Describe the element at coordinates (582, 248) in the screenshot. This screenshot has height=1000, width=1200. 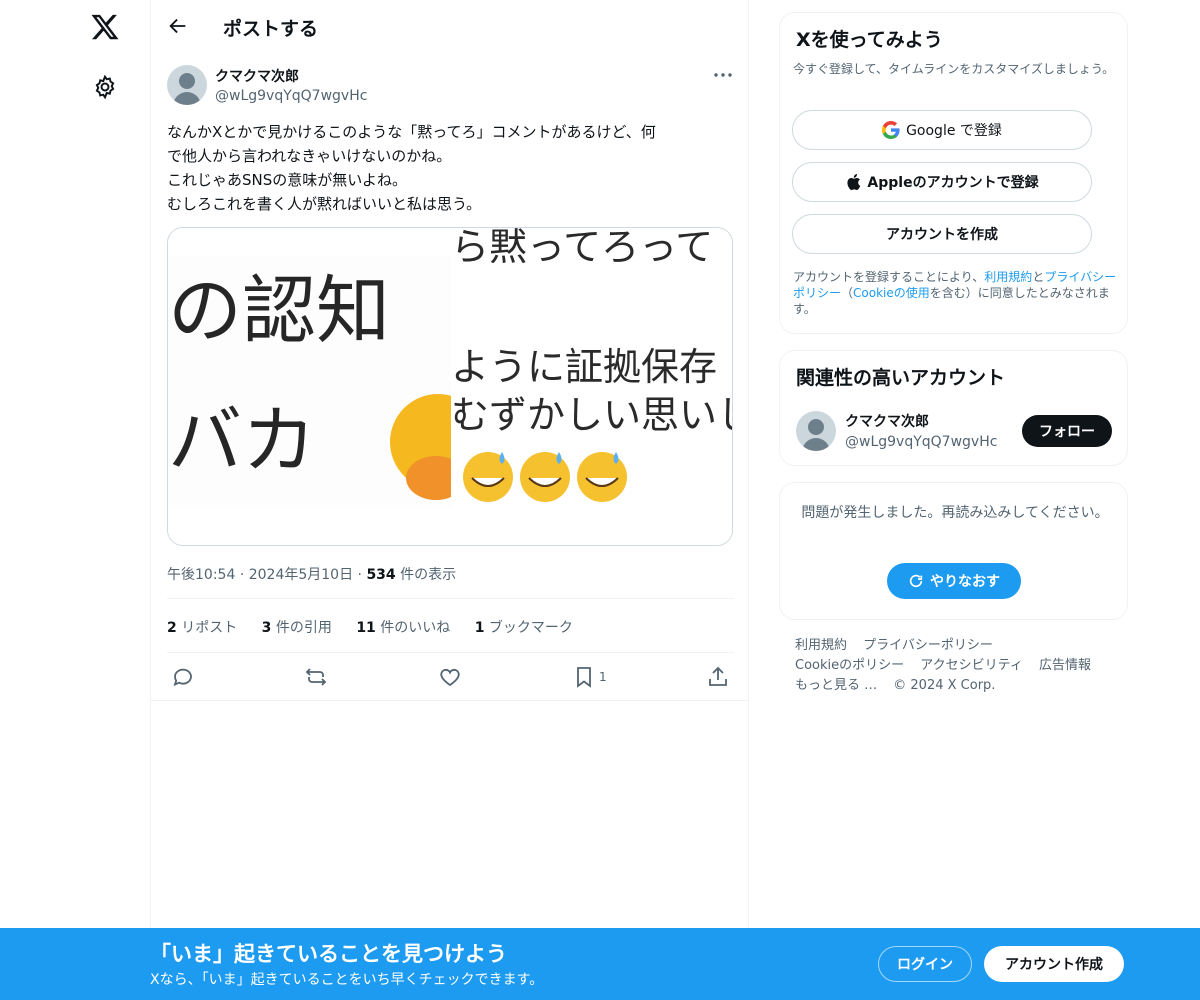
I see `media-right-line1: ら黙ってろって` at that location.